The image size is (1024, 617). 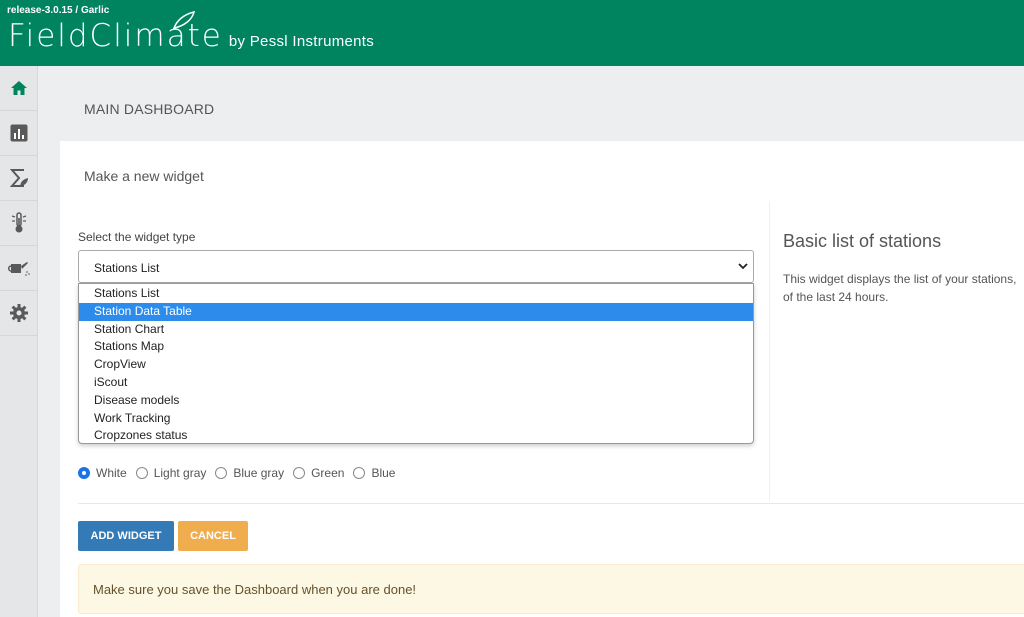 I want to click on dropdown-option: Station Chart, so click(x=416, y=330).